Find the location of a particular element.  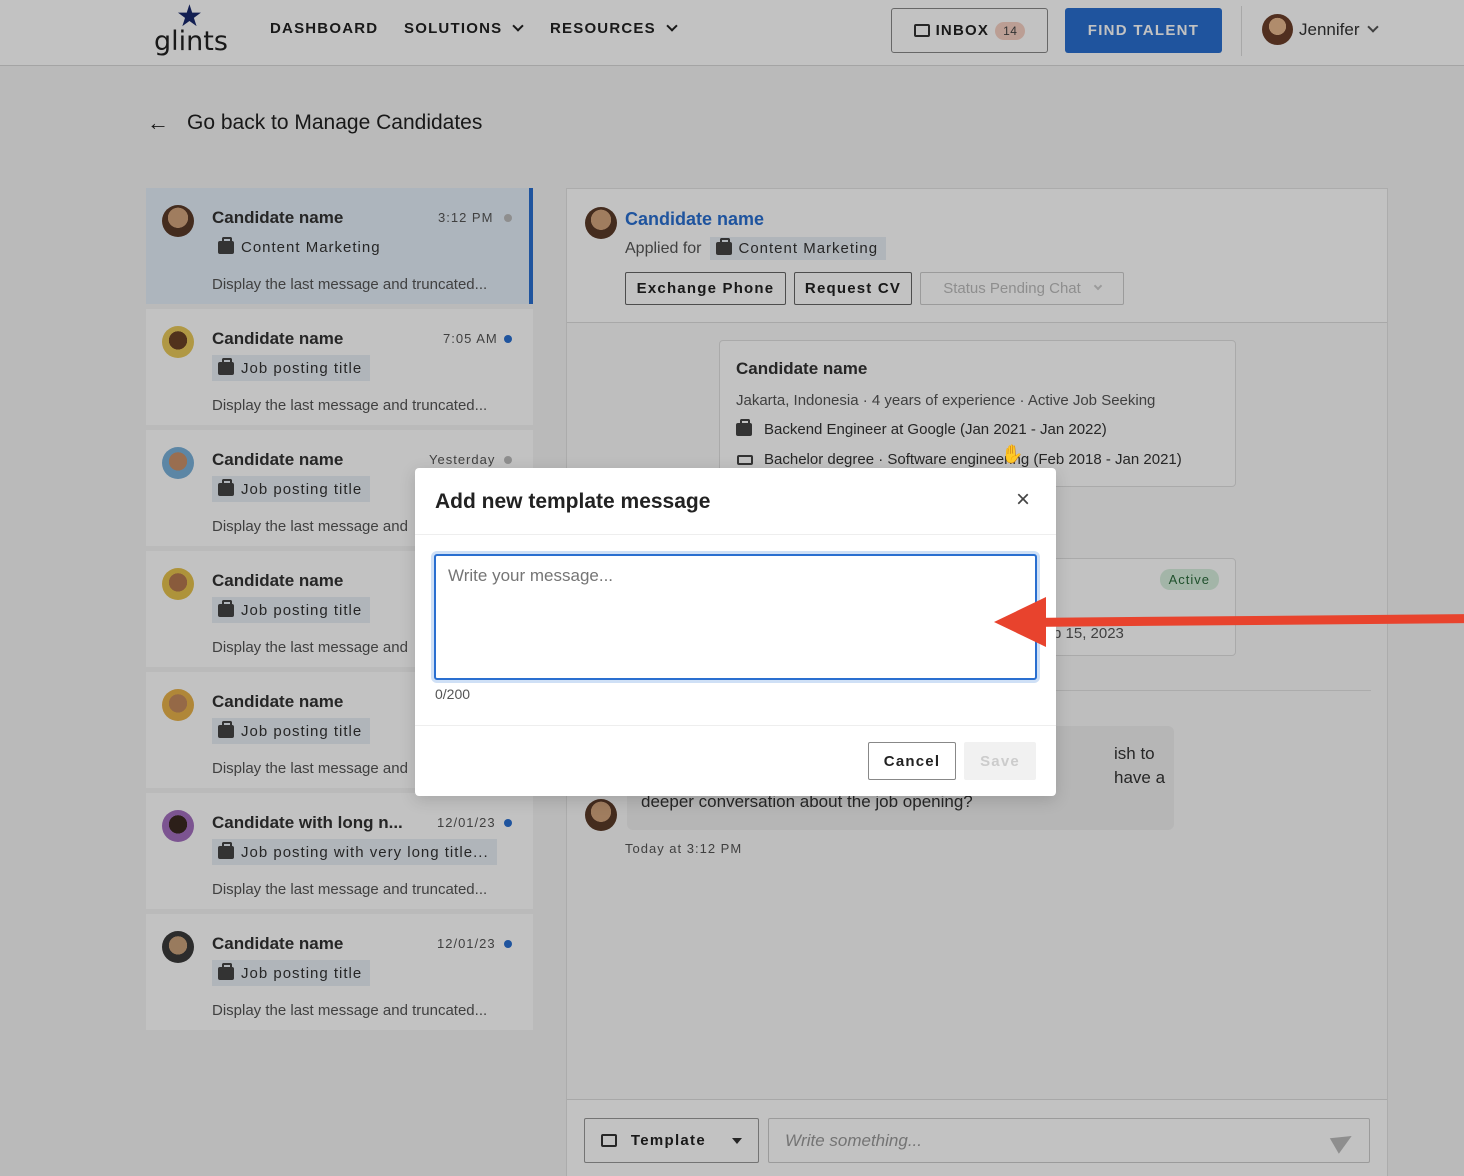

hand-cursor-icon: ✋ is located at coordinates (1012, 454).